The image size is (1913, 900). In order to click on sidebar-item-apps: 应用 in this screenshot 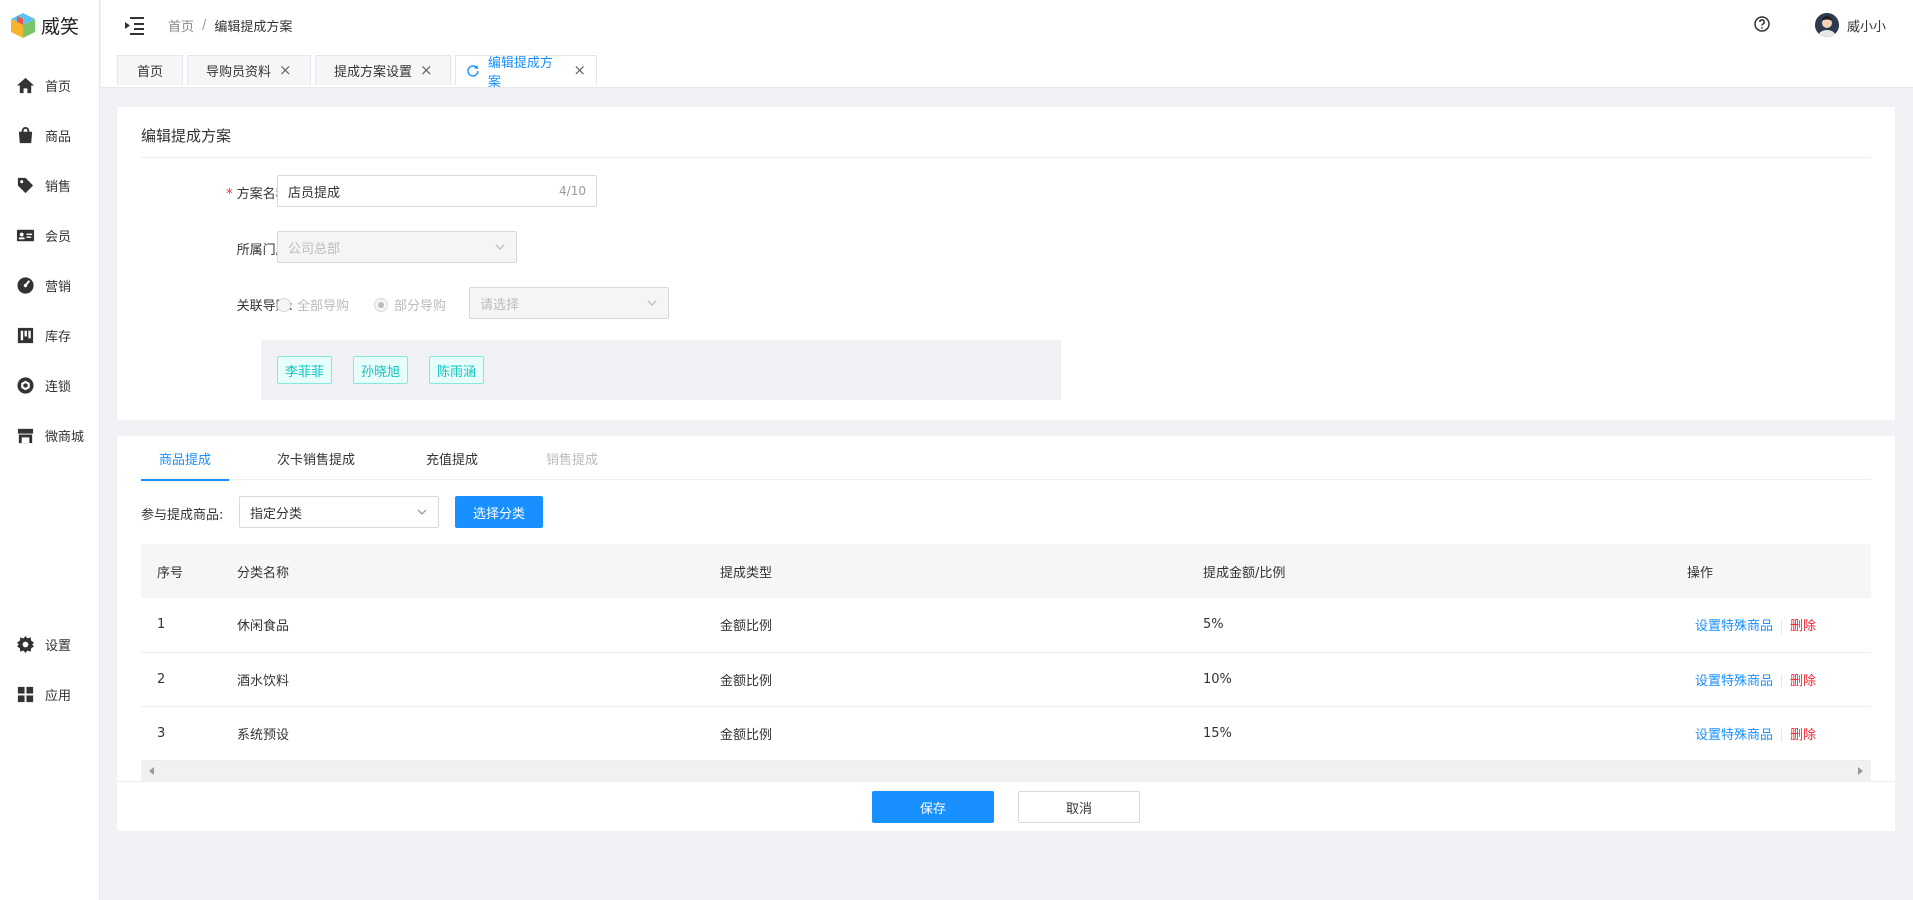, I will do `click(49, 694)`.